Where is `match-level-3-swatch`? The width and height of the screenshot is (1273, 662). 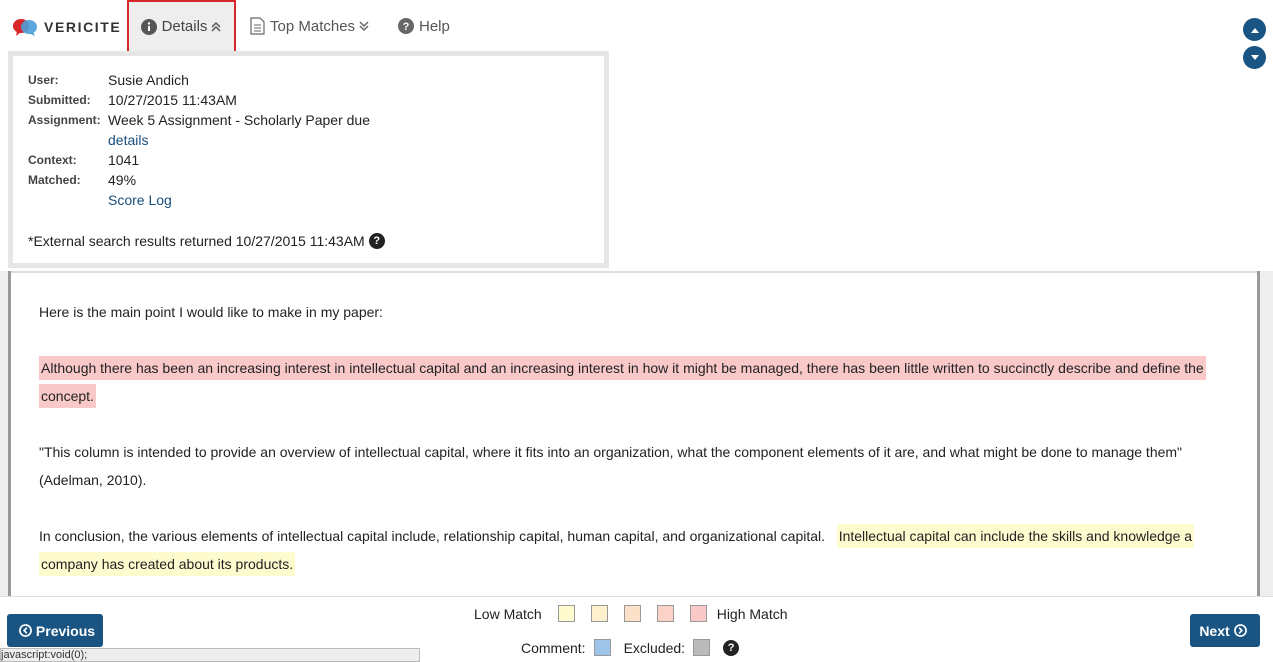 match-level-3-swatch is located at coordinates (632, 613).